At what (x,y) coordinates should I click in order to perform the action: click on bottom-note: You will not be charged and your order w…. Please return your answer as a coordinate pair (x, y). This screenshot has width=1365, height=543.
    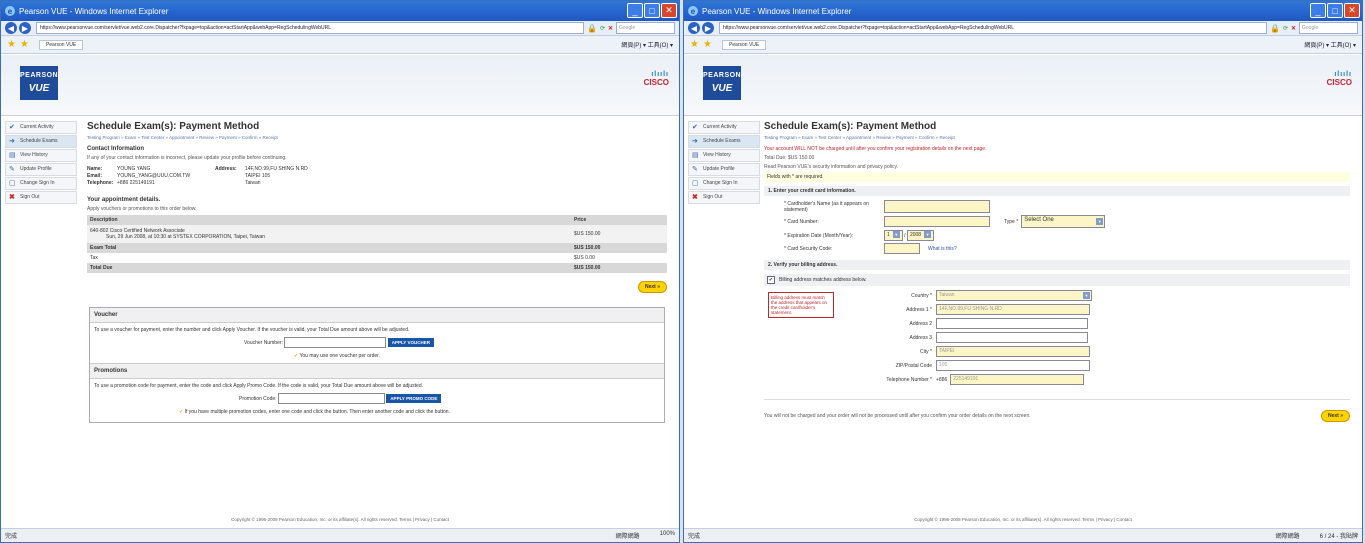
    Looking at the image, I should click on (897, 416).